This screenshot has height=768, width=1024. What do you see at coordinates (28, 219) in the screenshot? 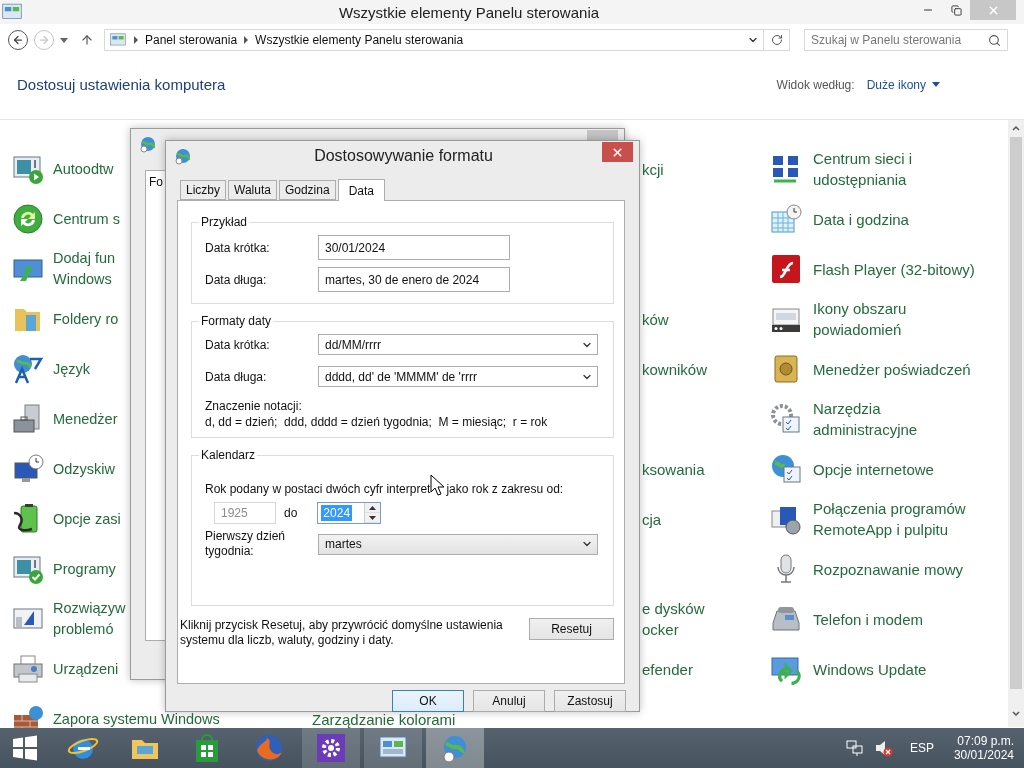
I see `sync-circle-icon` at bounding box center [28, 219].